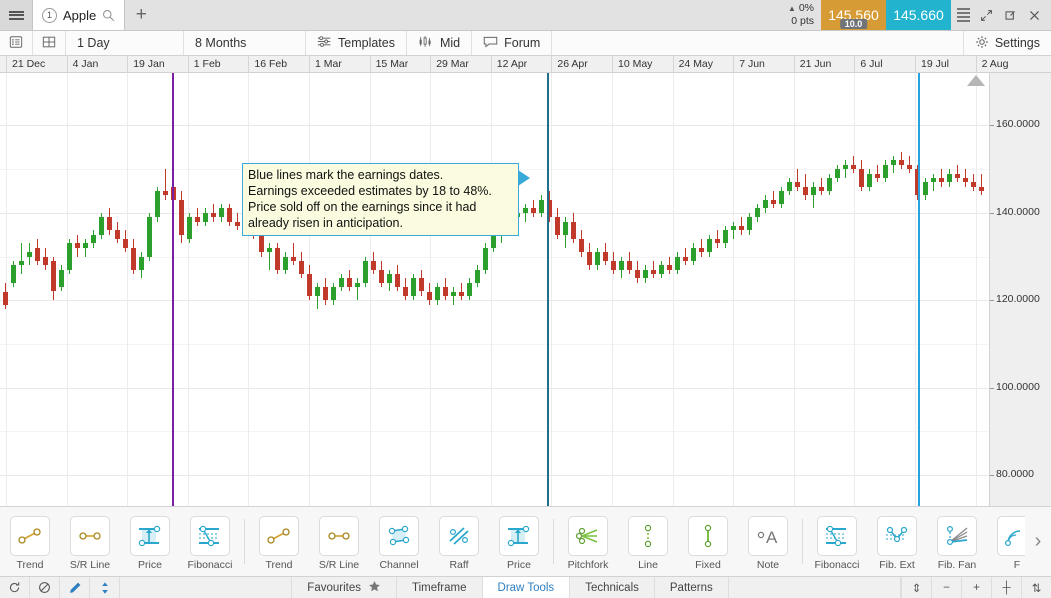 This screenshot has width=1051, height=598. What do you see at coordinates (1036, 587) in the screenshot?
I see `scale-vertical-icon: ⇅` at bounding box center [1036, 587].